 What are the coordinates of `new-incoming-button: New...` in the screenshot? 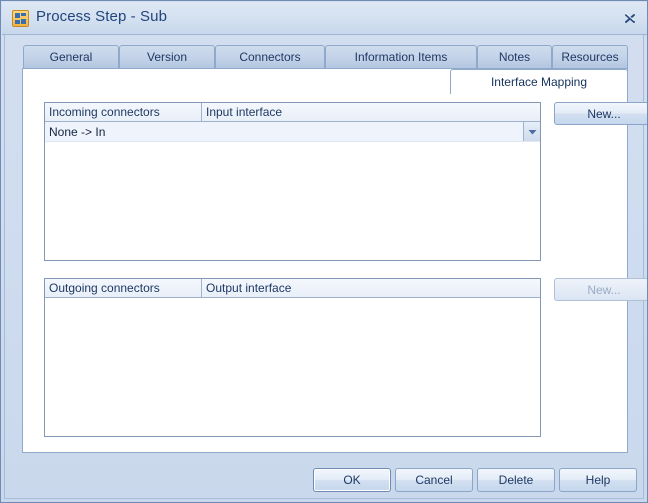 It's located at (600, 113).